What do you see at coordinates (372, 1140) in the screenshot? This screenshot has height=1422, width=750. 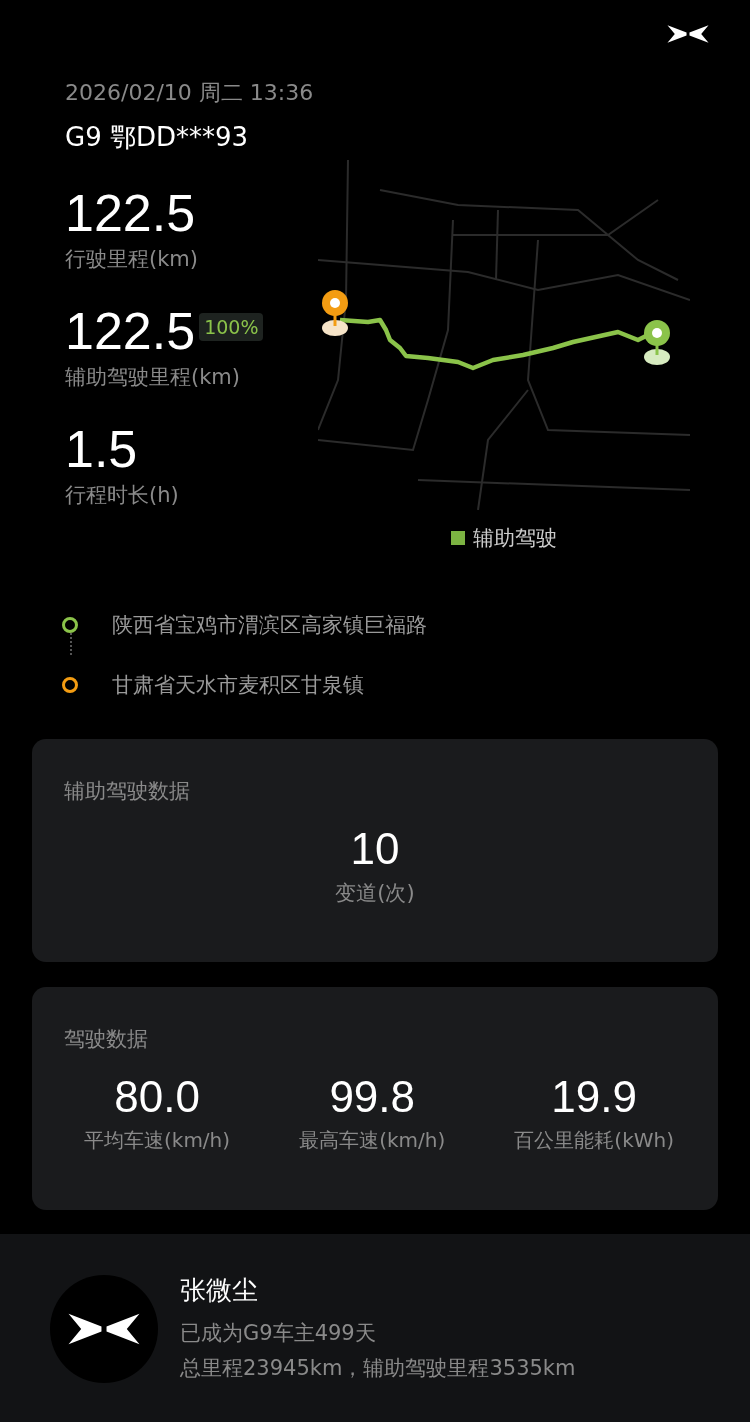 I see `metric-label: 最高车速(km/h)` at bounding box center [372, 1140].